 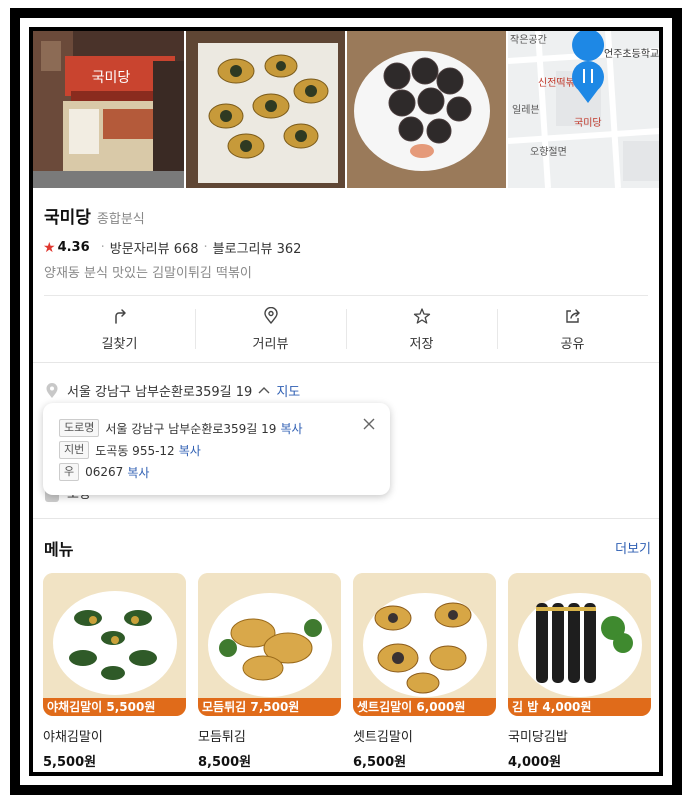 What do you see at coordinates (572, 344) in the screenshot?
I see `share-label: 공유` at bounding box center [572, 344].